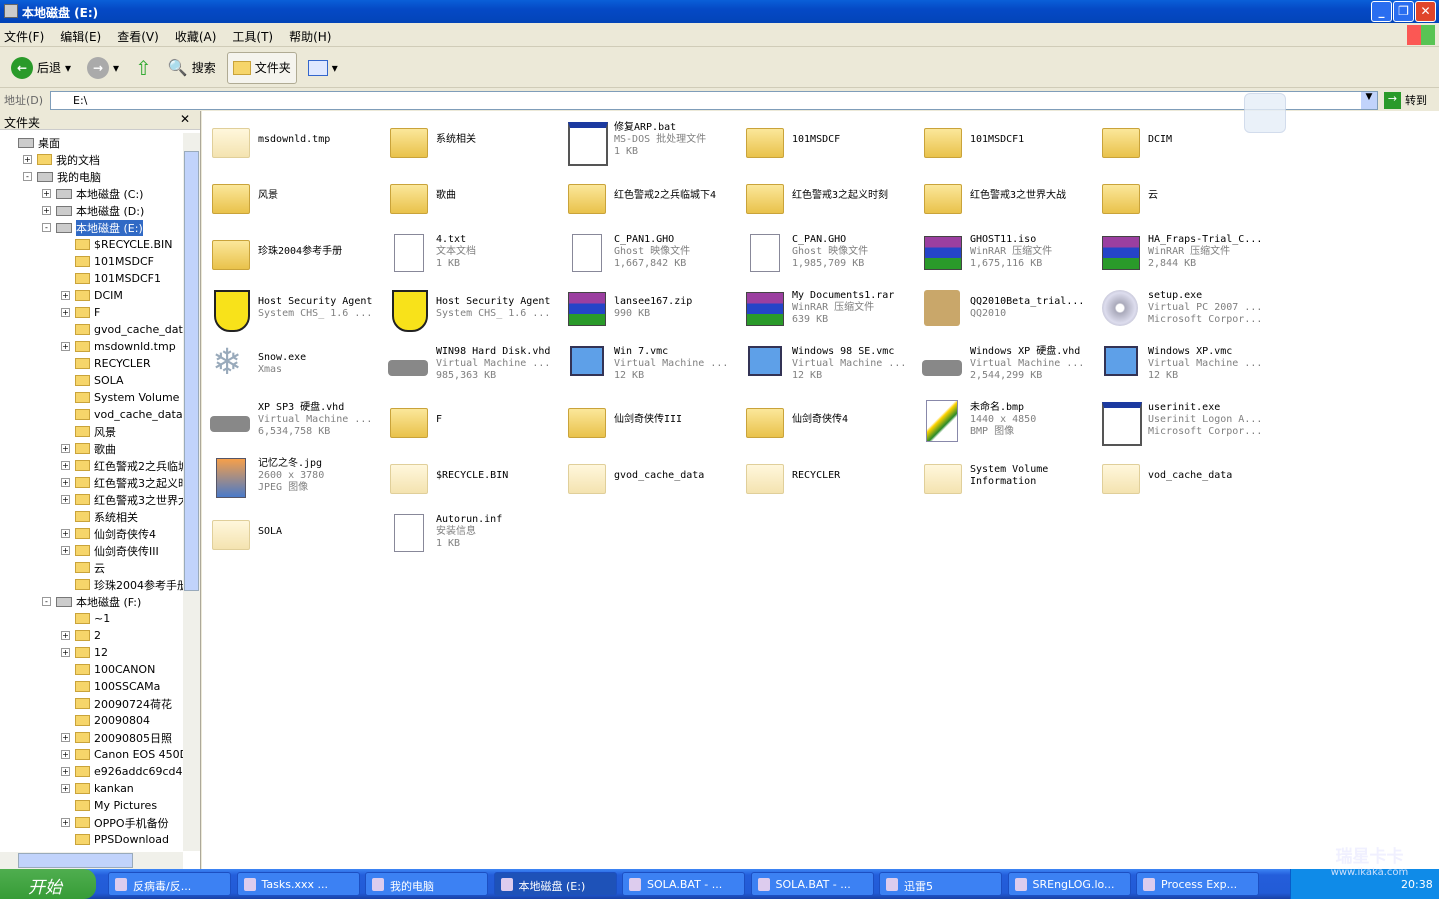 The width and height of the screenshot is (1439, 899). Describe the element at coordinates (41, 68) in the screenshot. I see `back-button: ← 后退 ▾` at that location.